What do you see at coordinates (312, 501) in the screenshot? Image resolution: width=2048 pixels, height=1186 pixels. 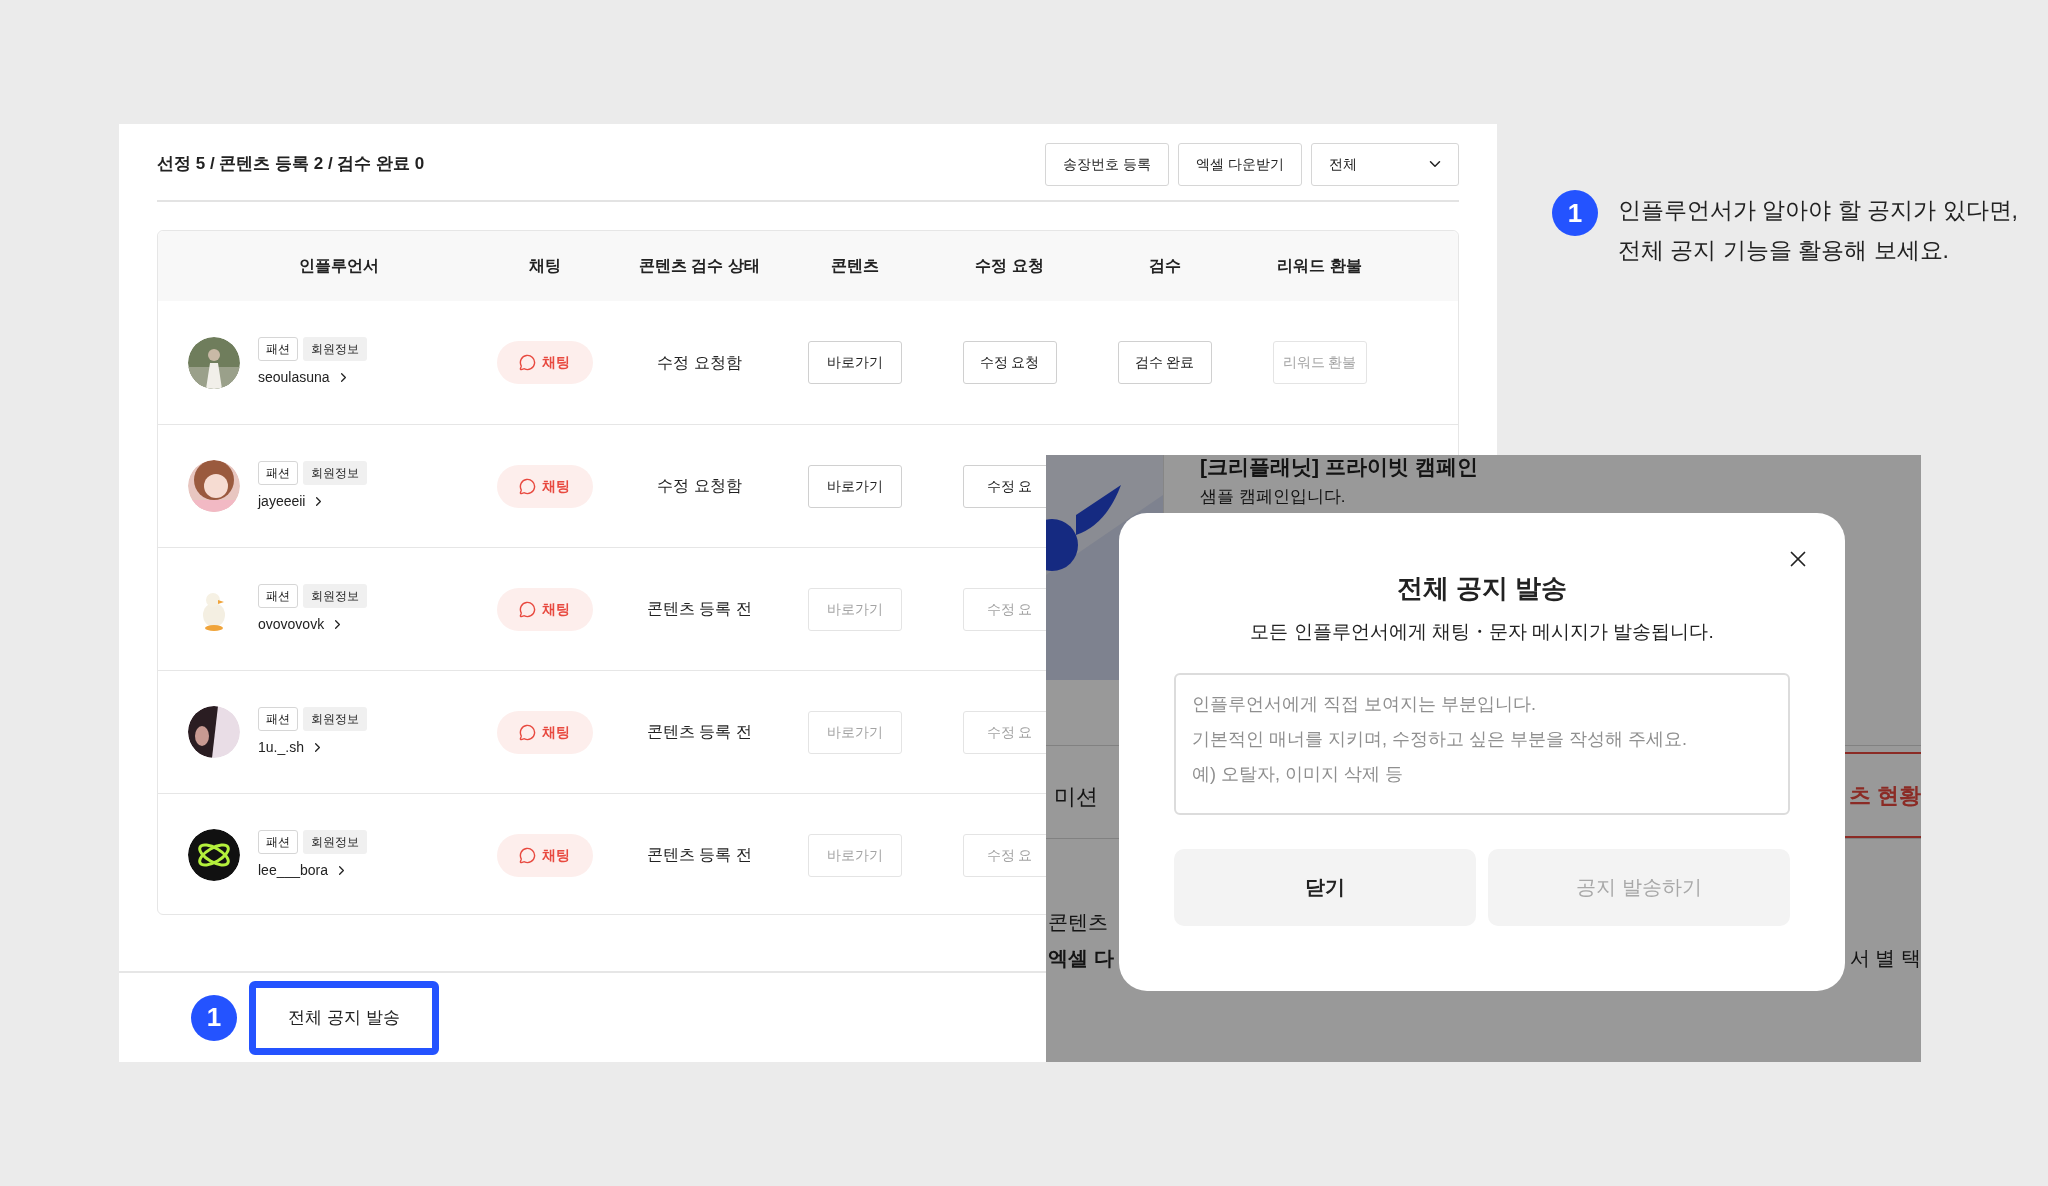 I see `username-link: jayeeeii` at bounding box center [312, 501].